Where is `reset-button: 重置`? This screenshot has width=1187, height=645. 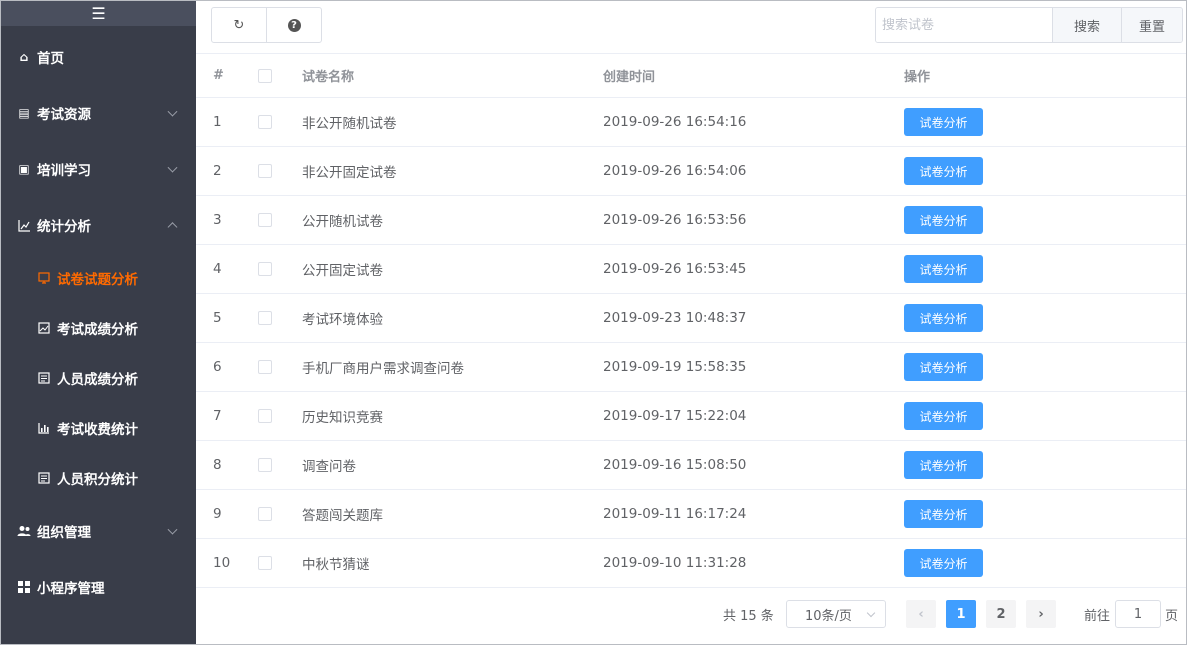
reset-button: 重置 is located at coordinates (1151, 25).